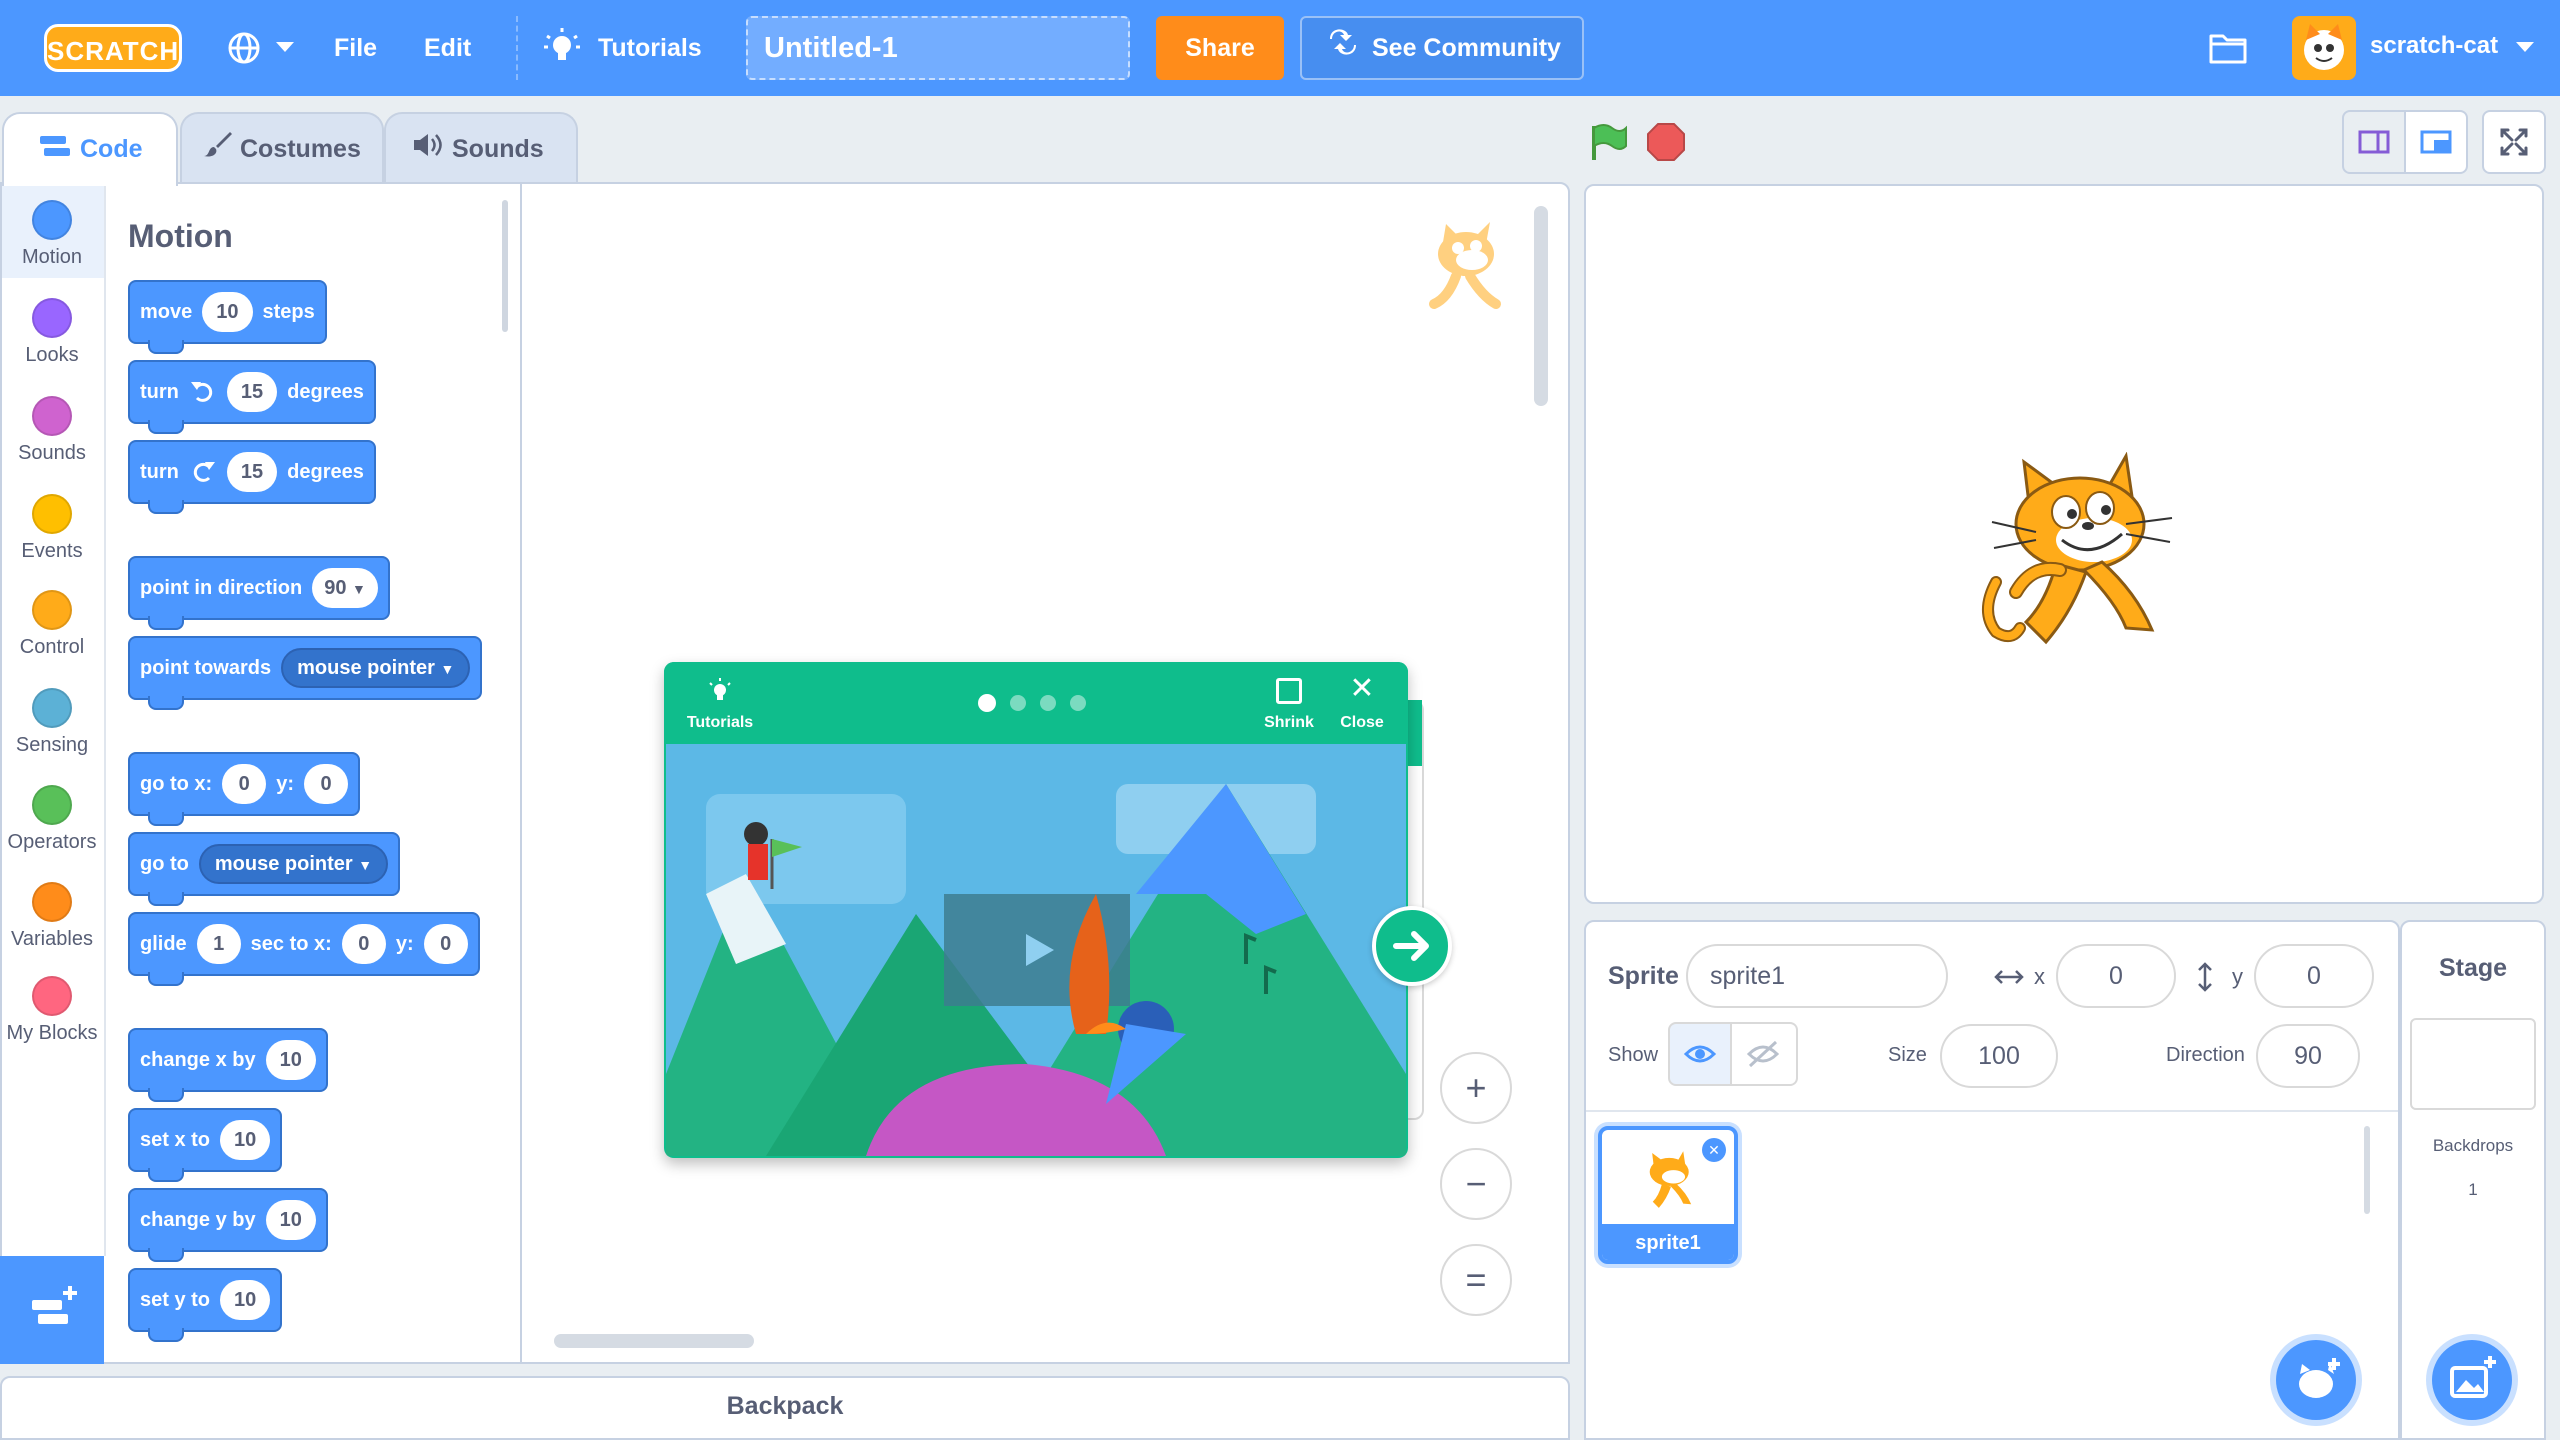 Image resolution: width=2560 pixels, height=1440 pixels. Describe the element at coordinates (52, 1033) in the screenshot. I see `category-label: My Blocks` at that location.